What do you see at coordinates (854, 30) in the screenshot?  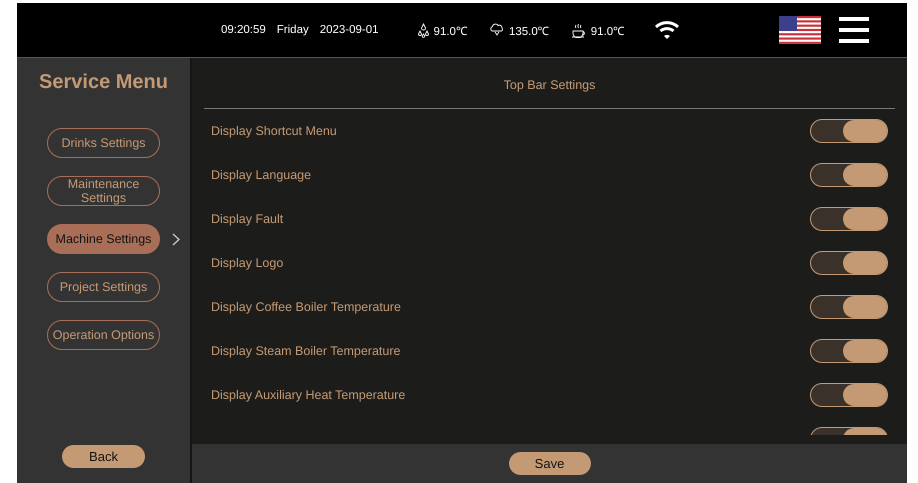 I see `menu-icon` at bounding box center [854, 30].